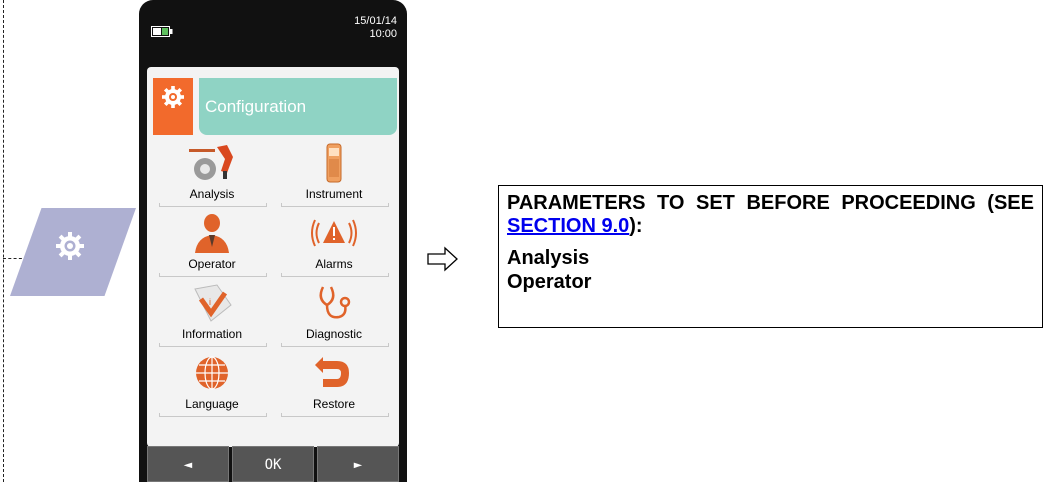 This screenshot has height=482, width=1055. What do you see at coordinates (334, 233) in the screenshot?
I see `alarm-icon` at bounding box center [334, 233].